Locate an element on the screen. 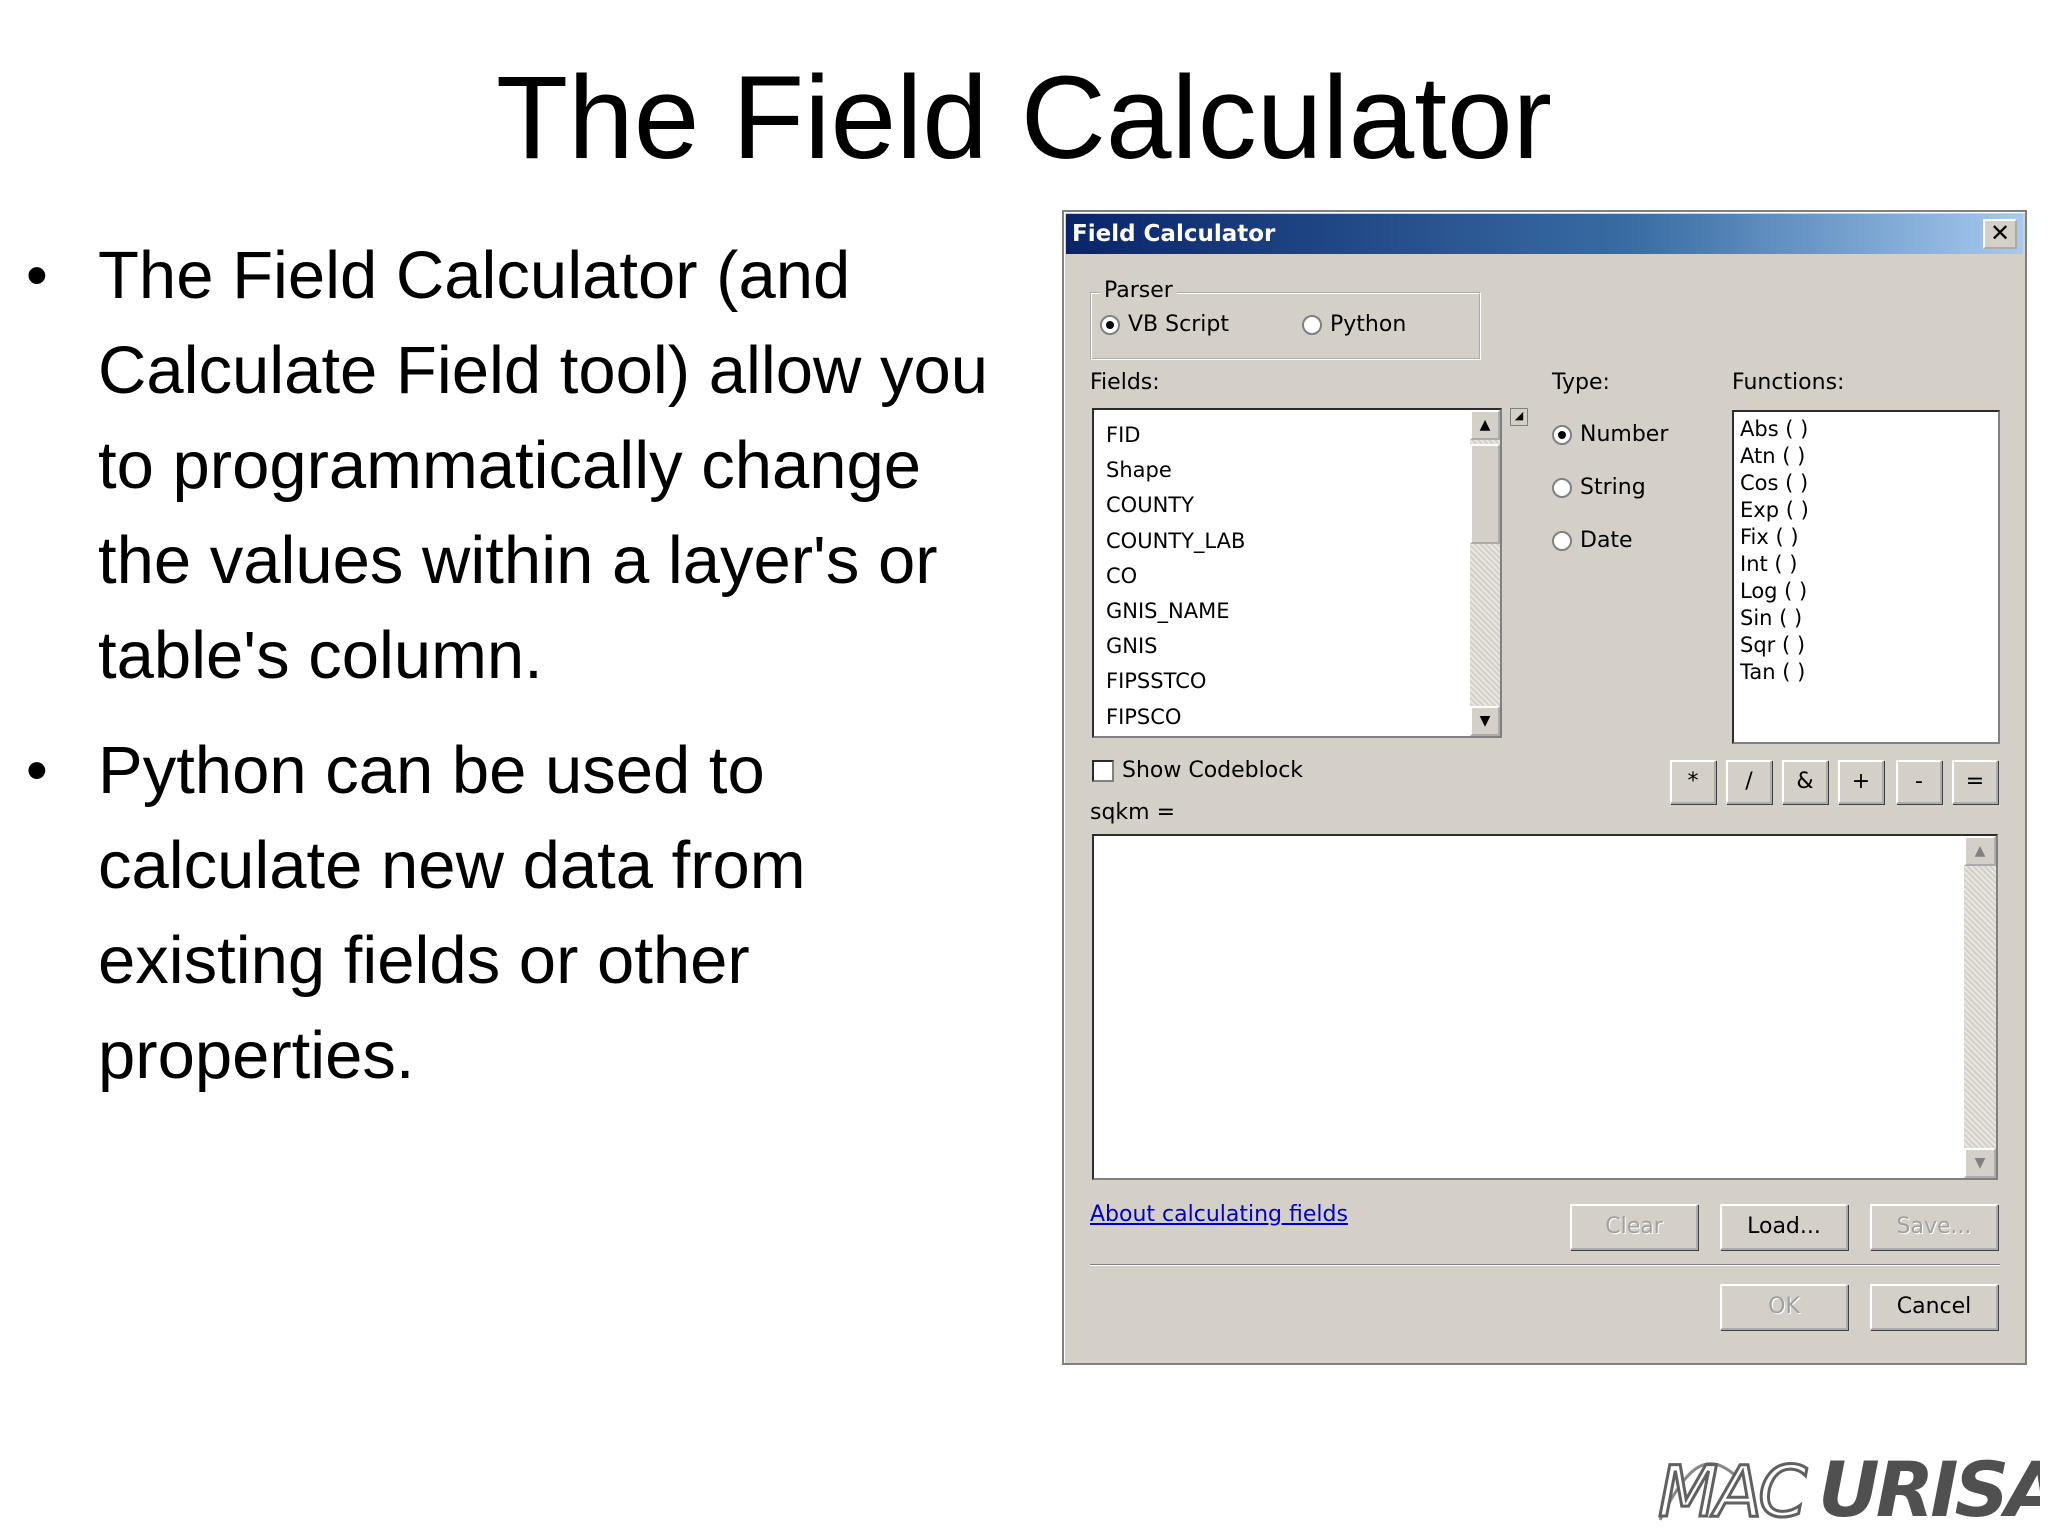  fields-scrollbar: ▲ ▼ is located at coordinates (1485, 573).